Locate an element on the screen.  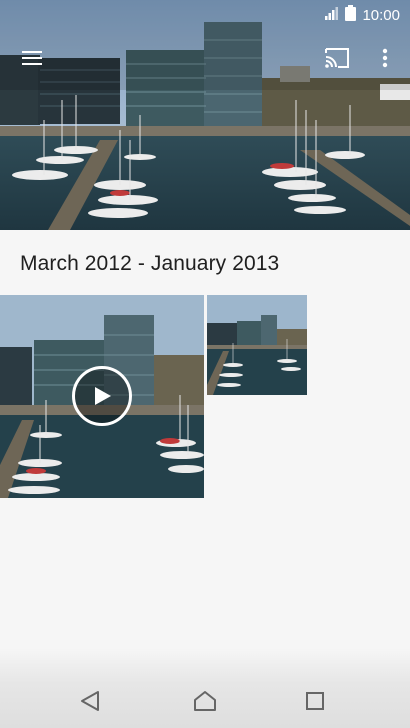
photo-thumbnail is located at coordinates (257, 345).